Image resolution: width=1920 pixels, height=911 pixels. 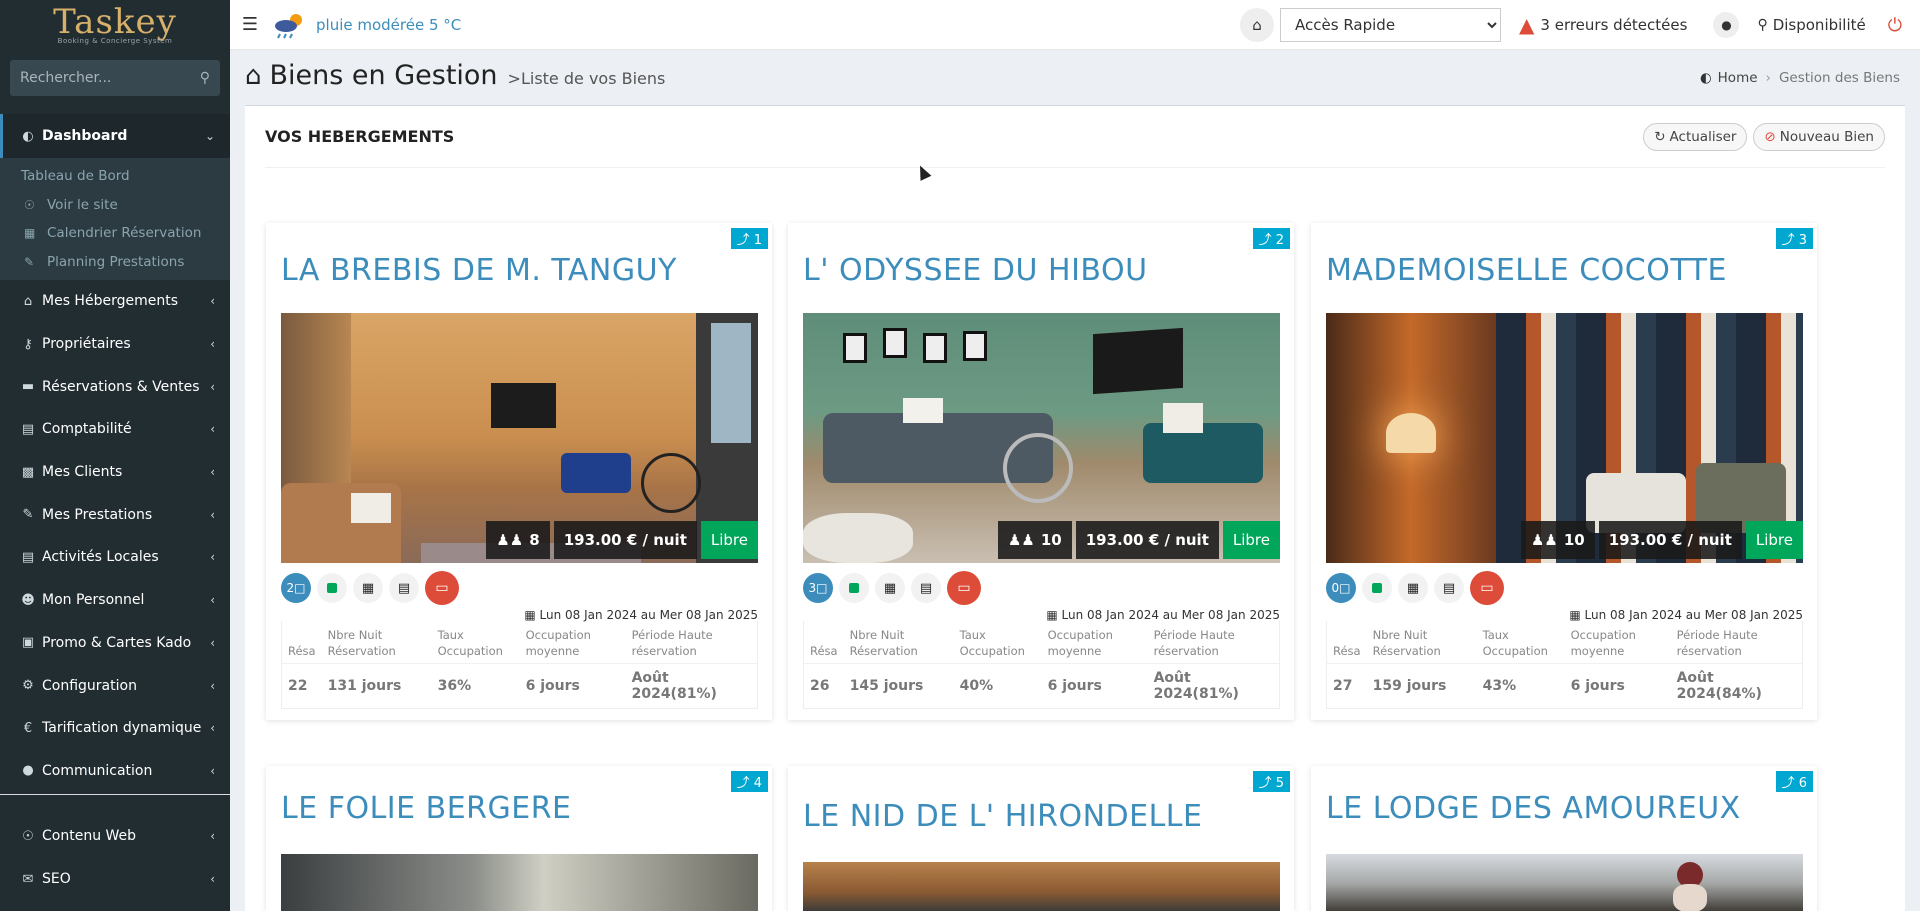 I want to click on file-pdf-icon: ▤, so click(x=404, y=588).